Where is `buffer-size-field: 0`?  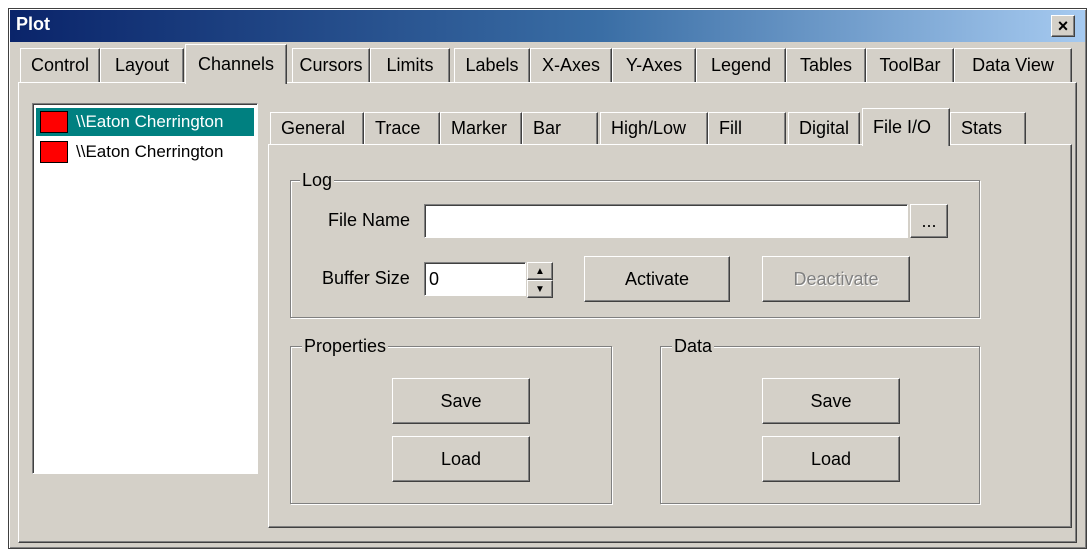
buffer-size-field: 0 is located at coordinates (475, 279).